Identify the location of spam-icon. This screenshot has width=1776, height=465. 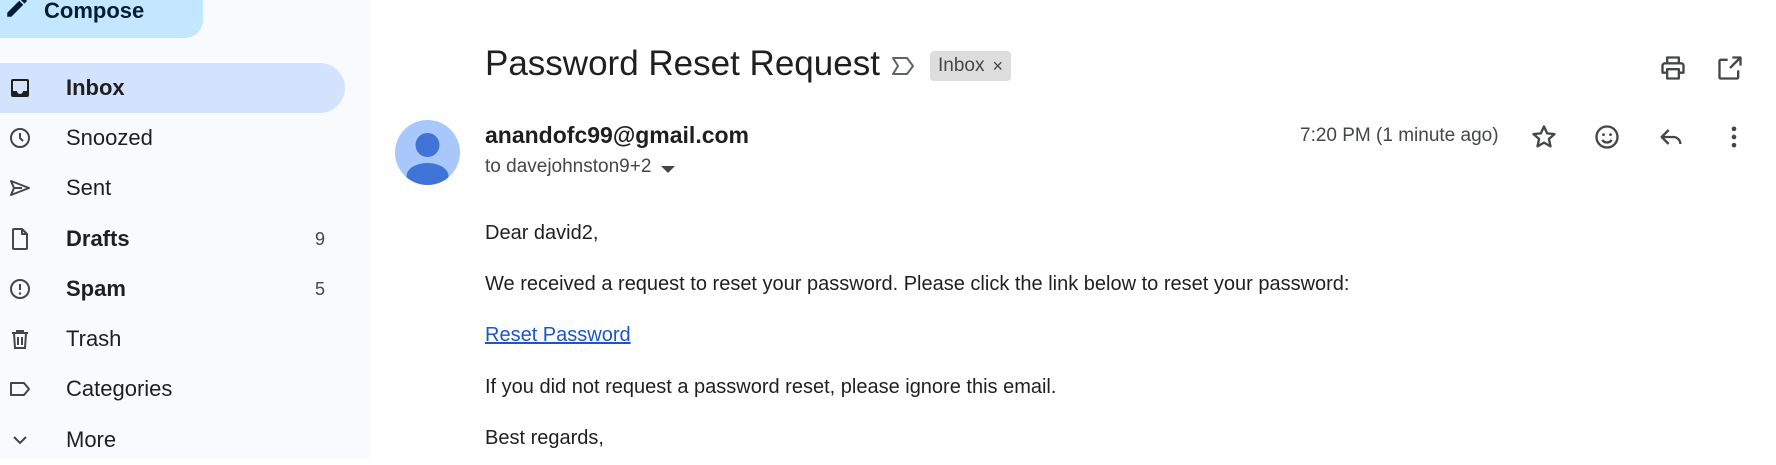
(20, 289).